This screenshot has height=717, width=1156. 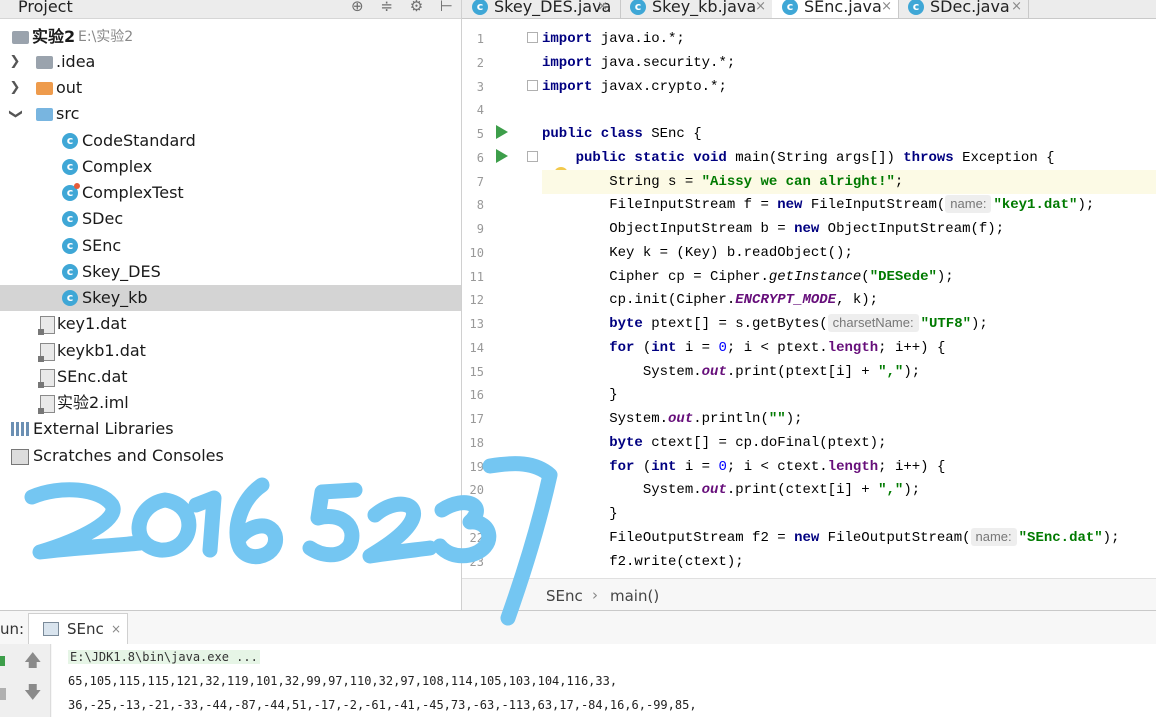 What do you see at coordinates (46, 352) in the screenshot?
I see `file-icon` at bounding box center [46, 352].